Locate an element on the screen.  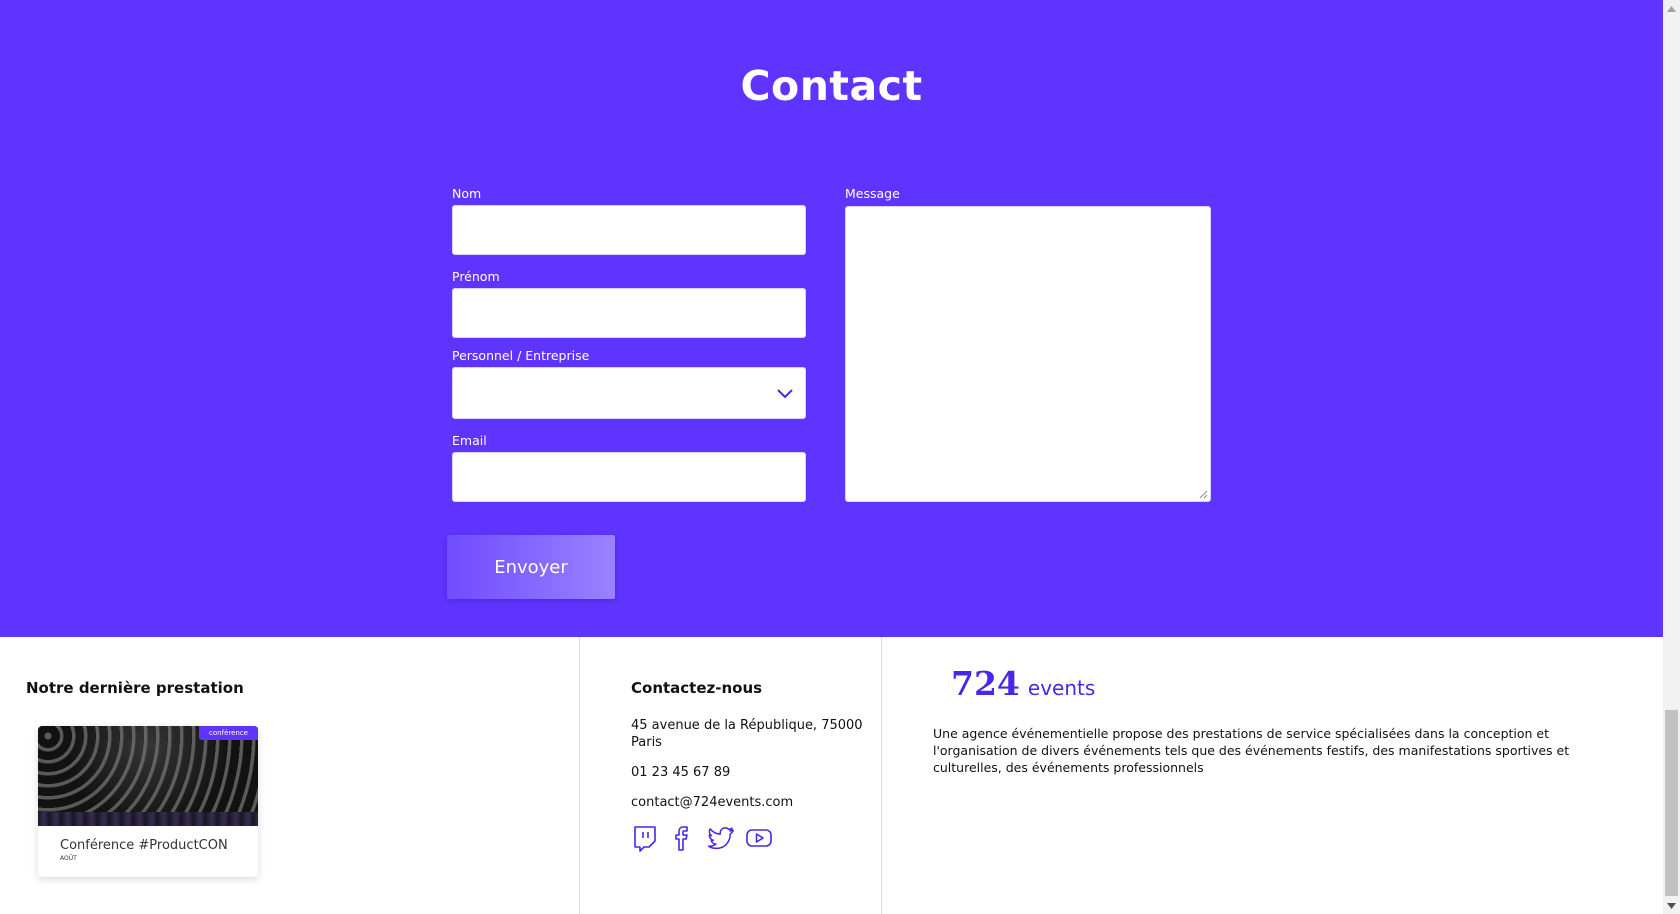
type-select is located at coordinates (629, 393).